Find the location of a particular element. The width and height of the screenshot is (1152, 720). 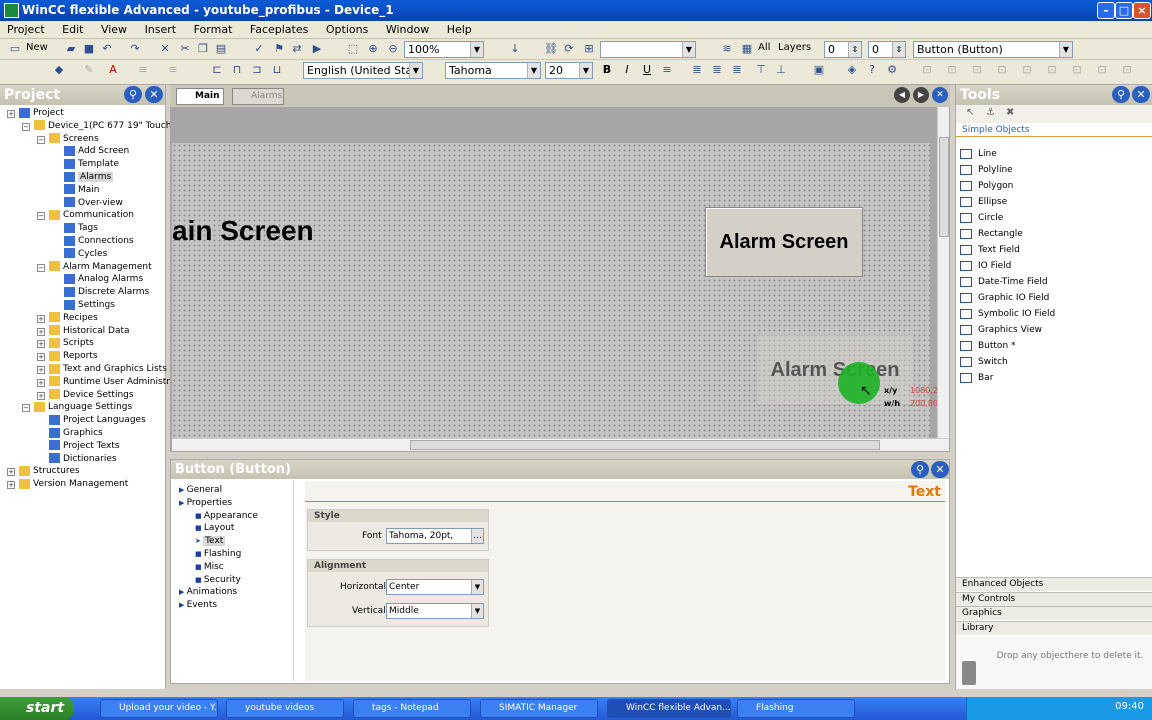

align-left-icon: ⊏ is located at coordinates (217, 70).